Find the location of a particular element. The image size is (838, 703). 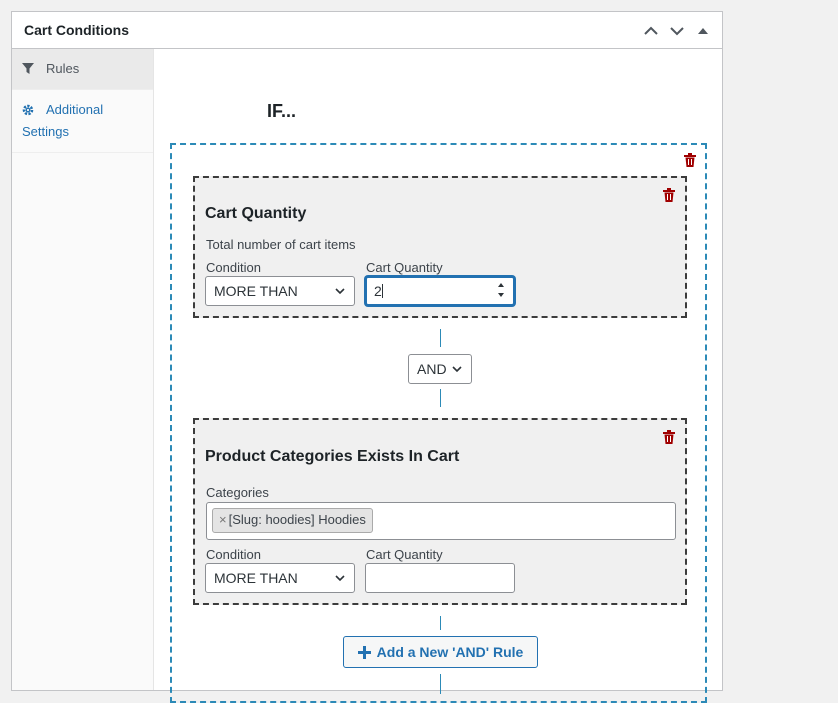

add-rule-label: Add a New 'AND' Rule is located at coordinates (450, 652).